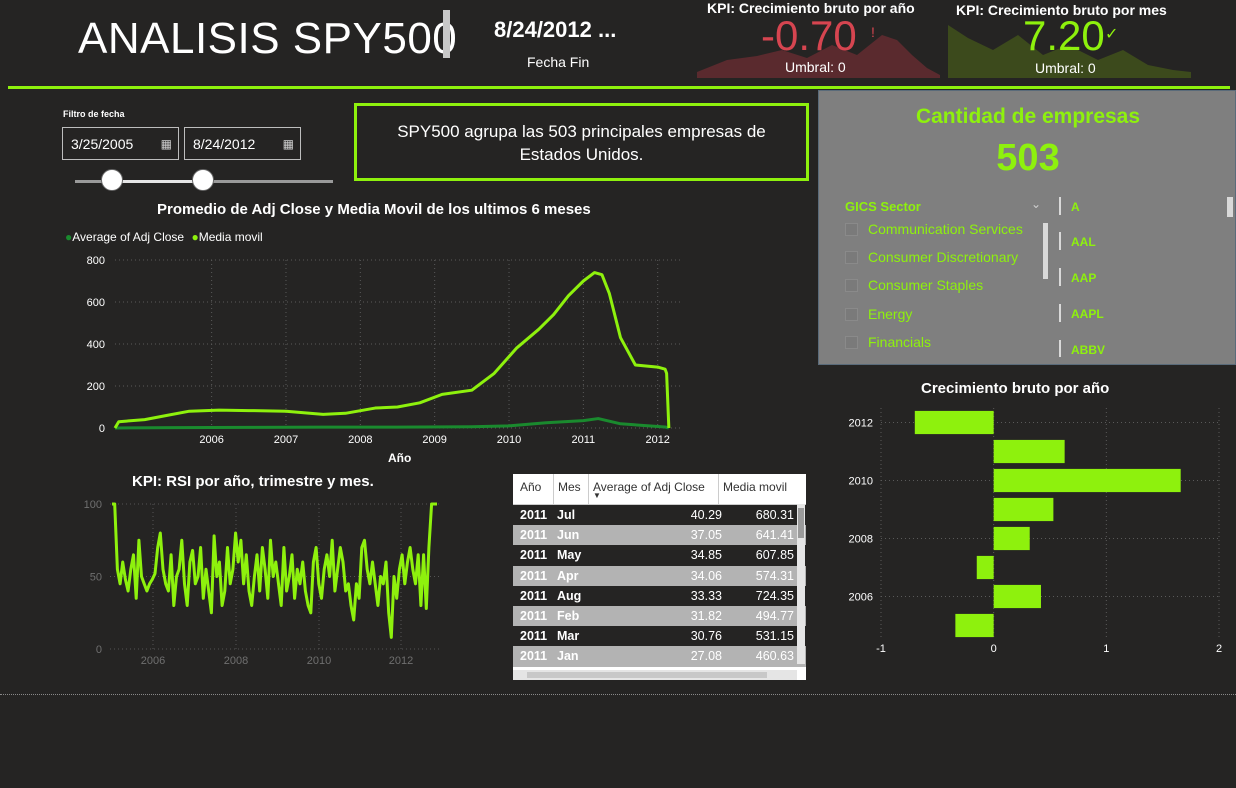 Image resolution: width=1236 pixels, height=788 pixels. I want to click on start-date-input: 3/25/2005 ▦, so click(120, 143).